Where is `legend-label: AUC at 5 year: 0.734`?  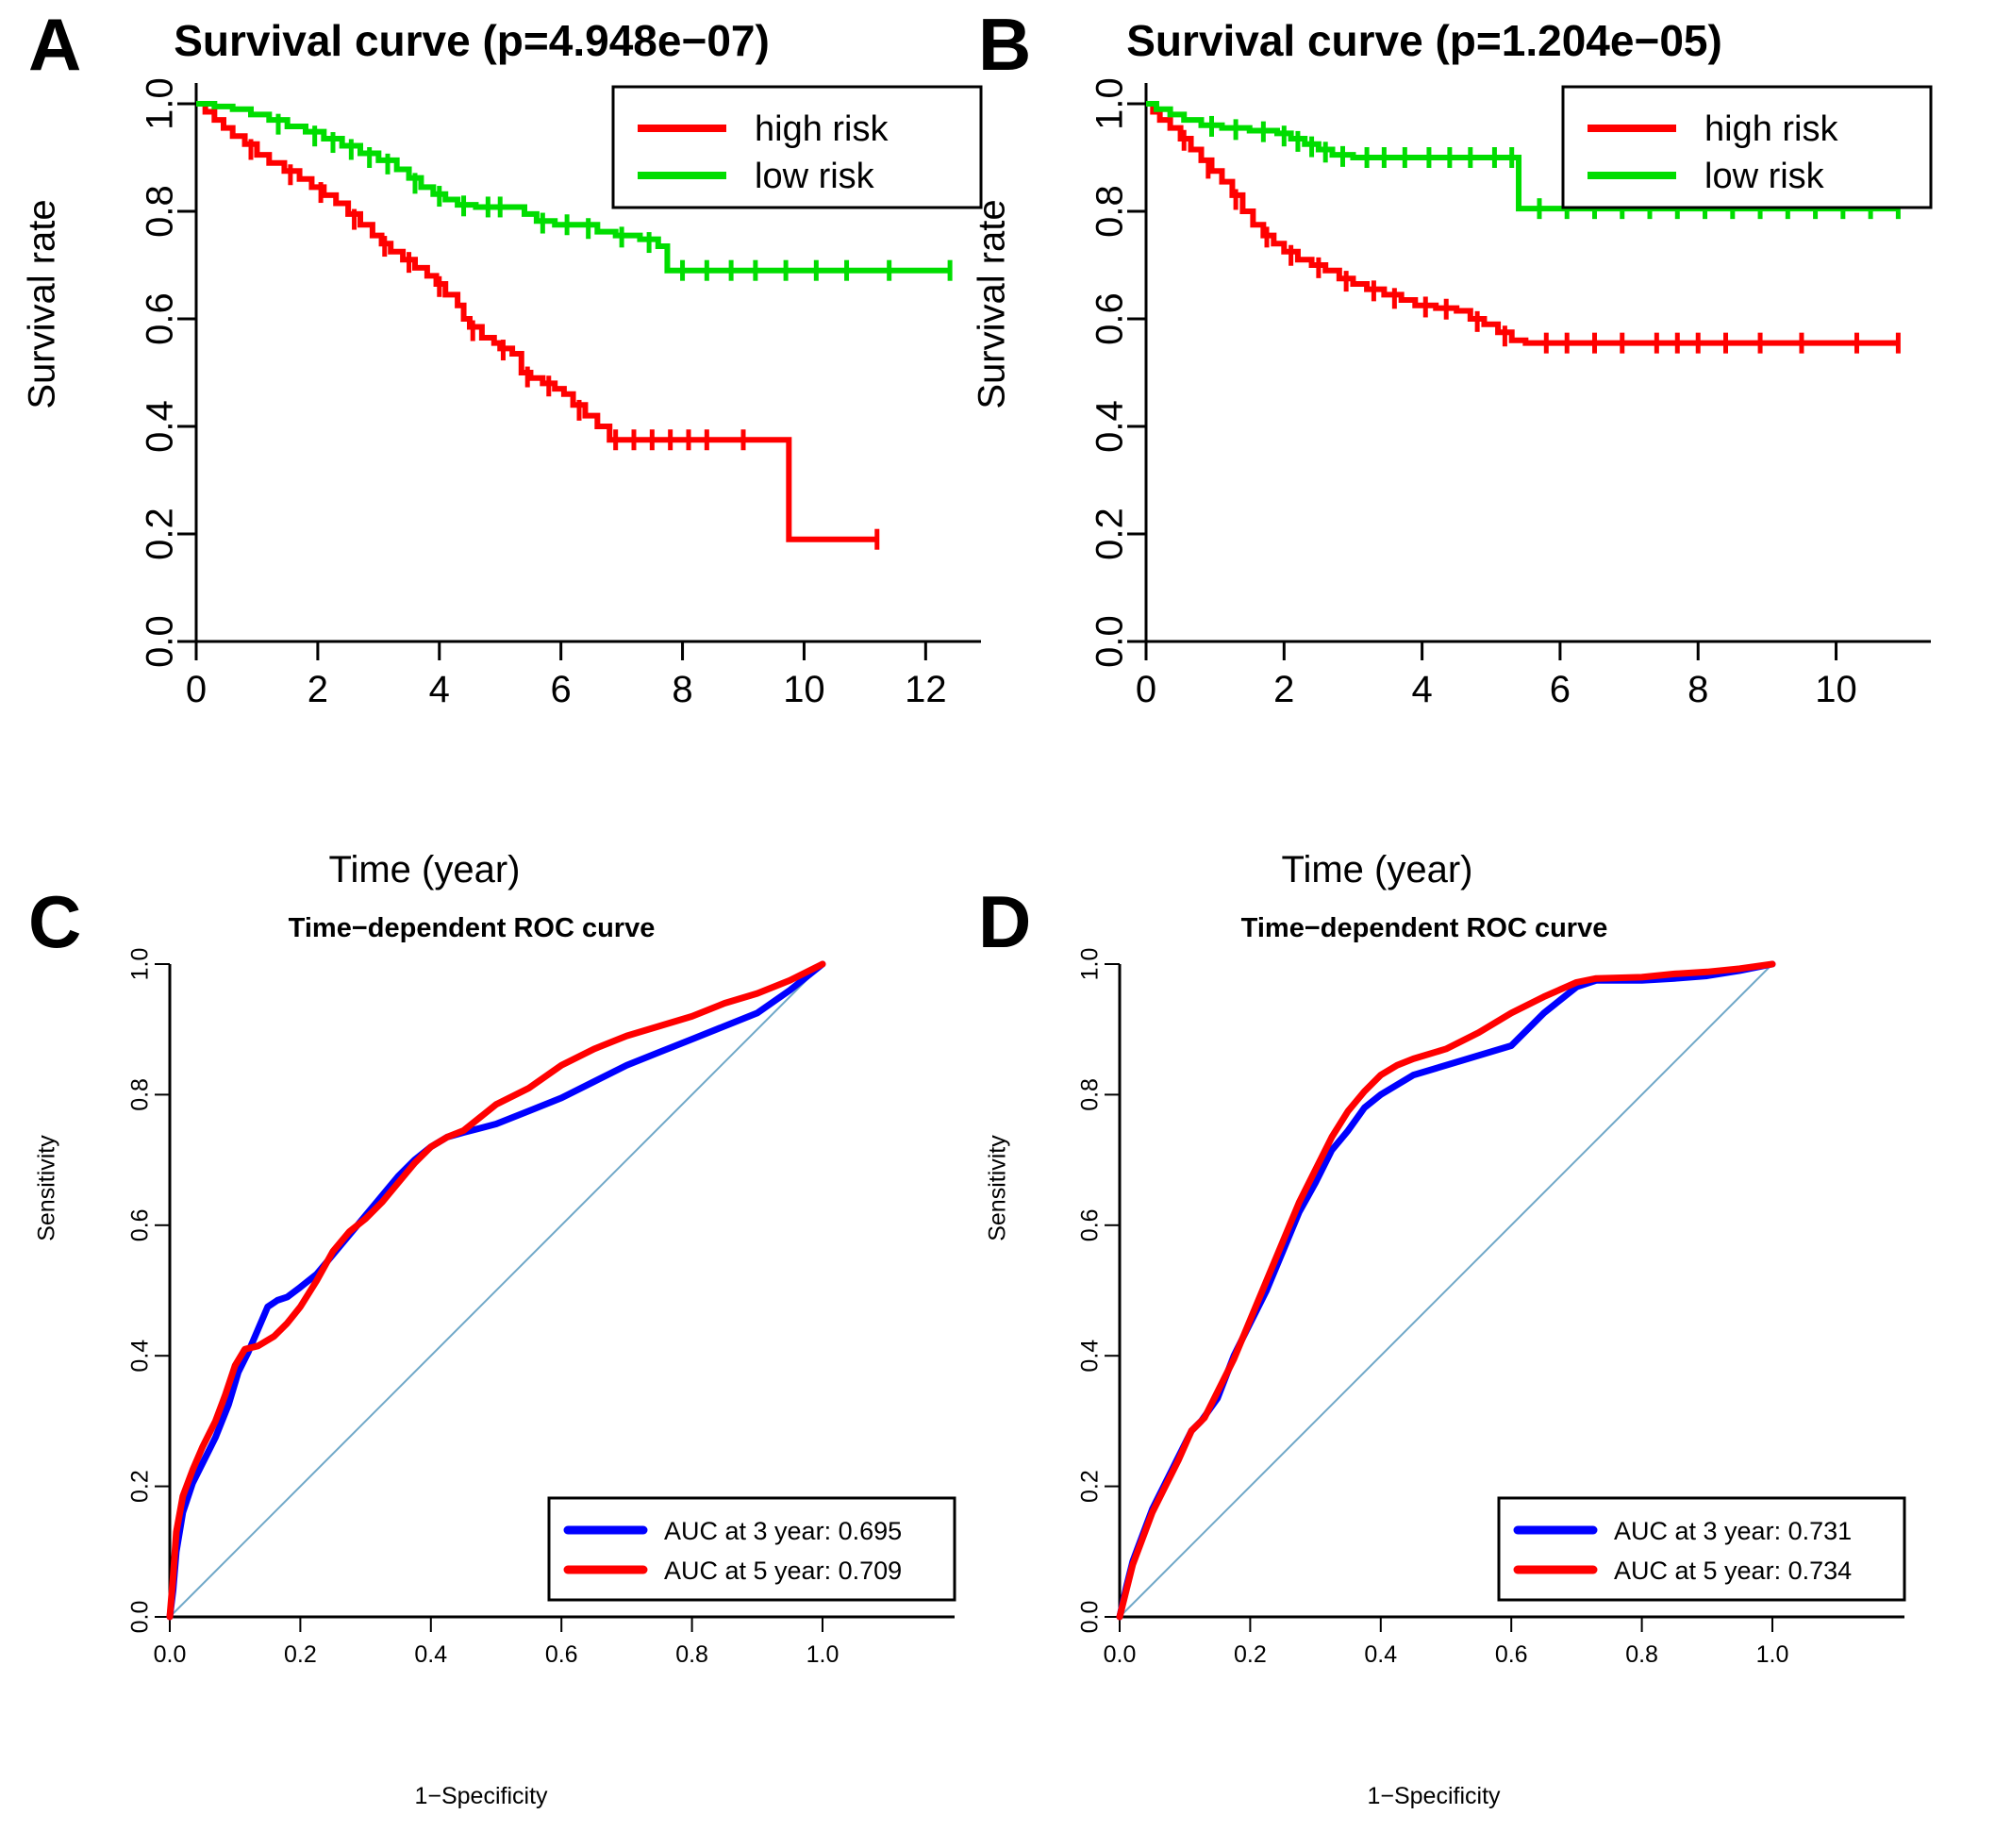 legend-label: AUC at 5 year: 0.734 is located at coordinates (1733, 1571).